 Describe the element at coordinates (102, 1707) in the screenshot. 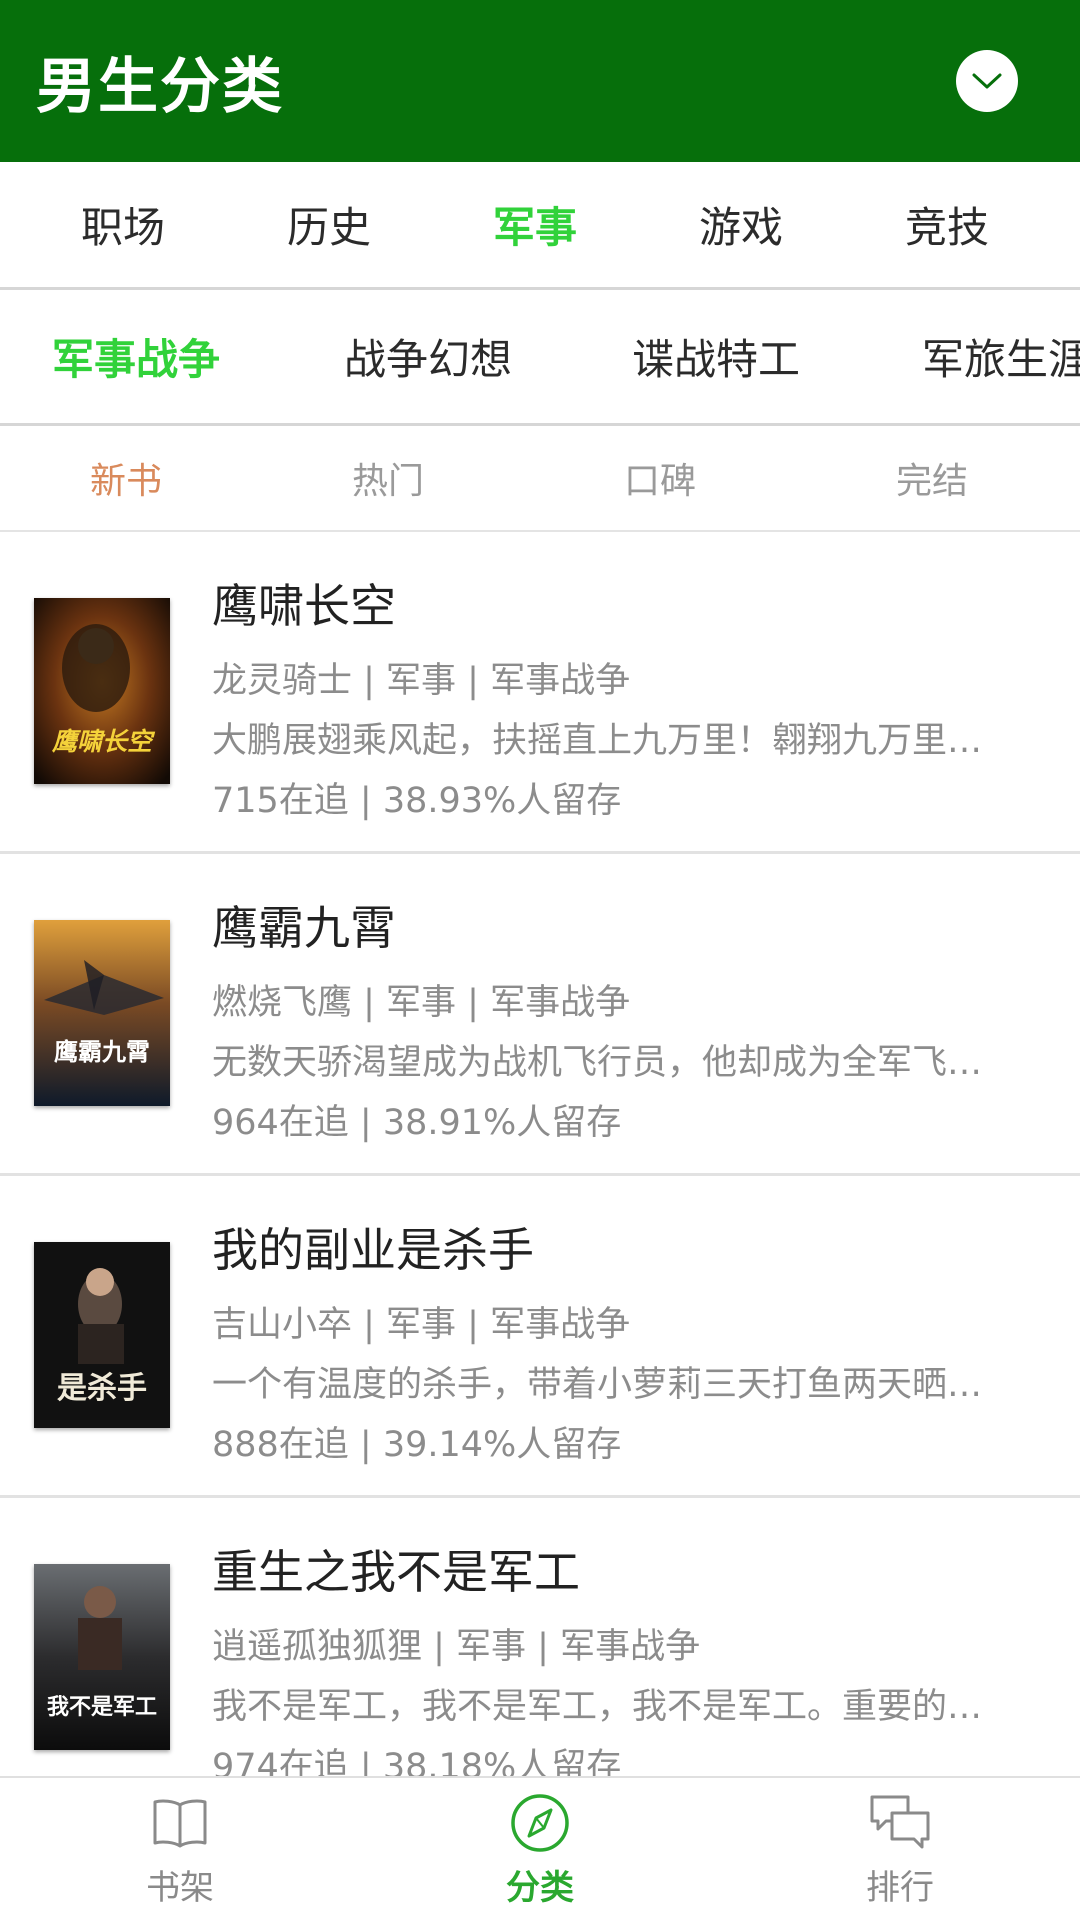

I see `svg-text: 我不是军工` at that location.